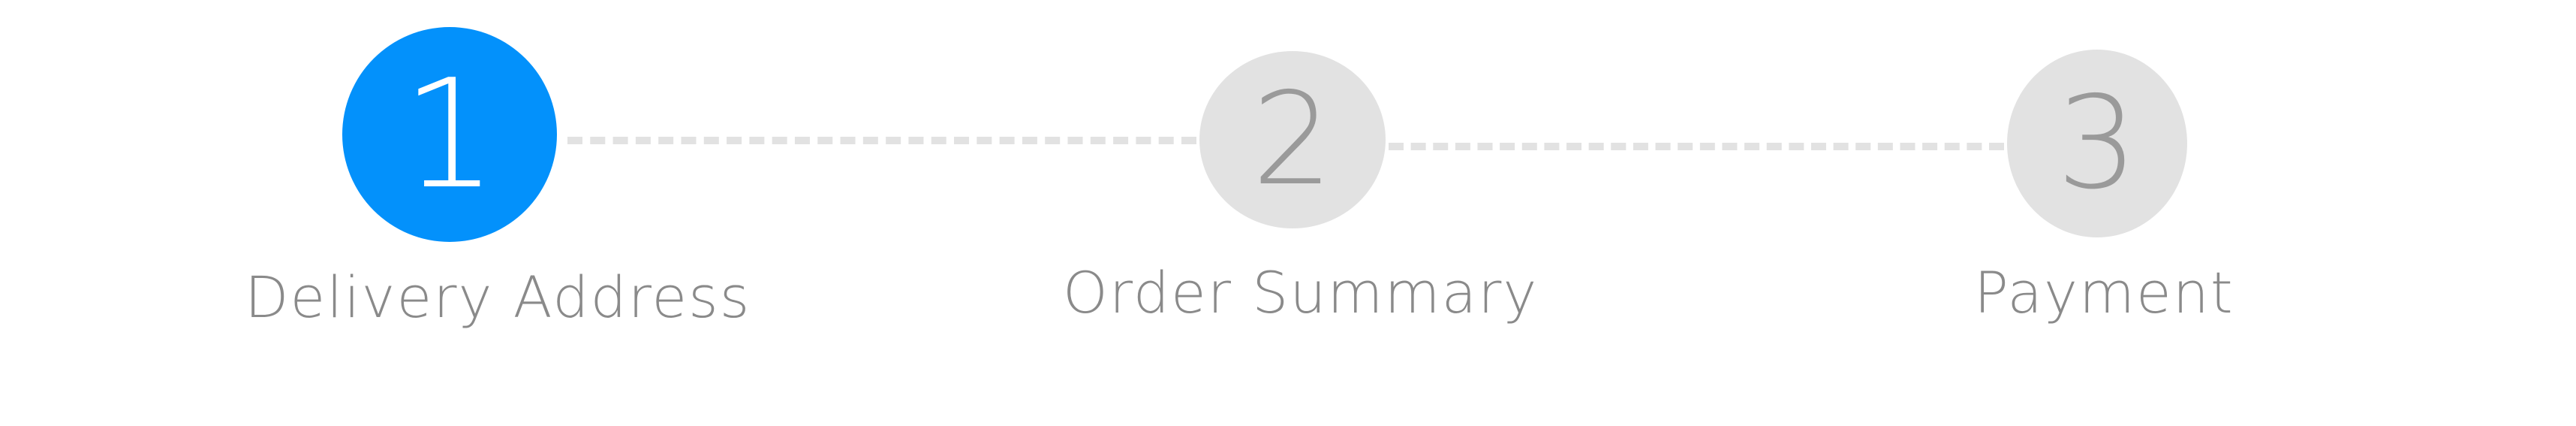 This screenshot has height=426, width=2576. I want to click on step-3-circle: 3, so click(2097, 143).